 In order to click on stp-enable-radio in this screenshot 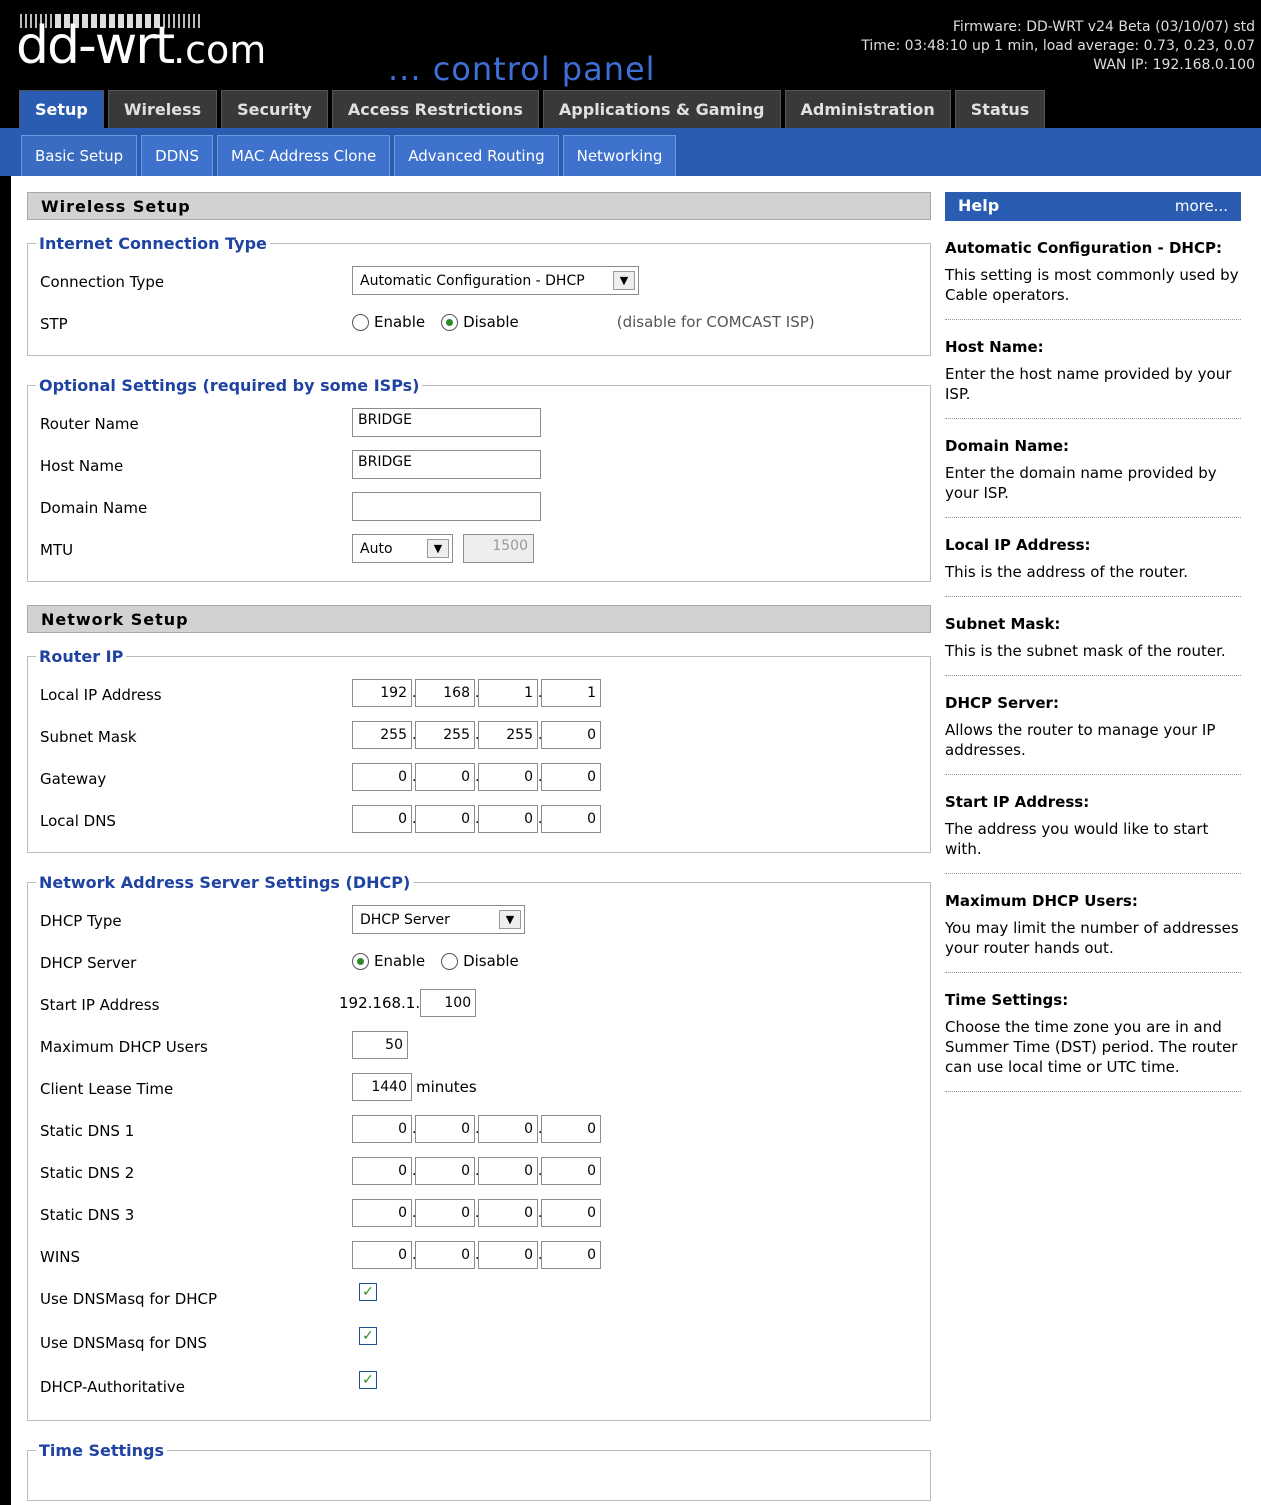, I will do `click(360, 322)`.